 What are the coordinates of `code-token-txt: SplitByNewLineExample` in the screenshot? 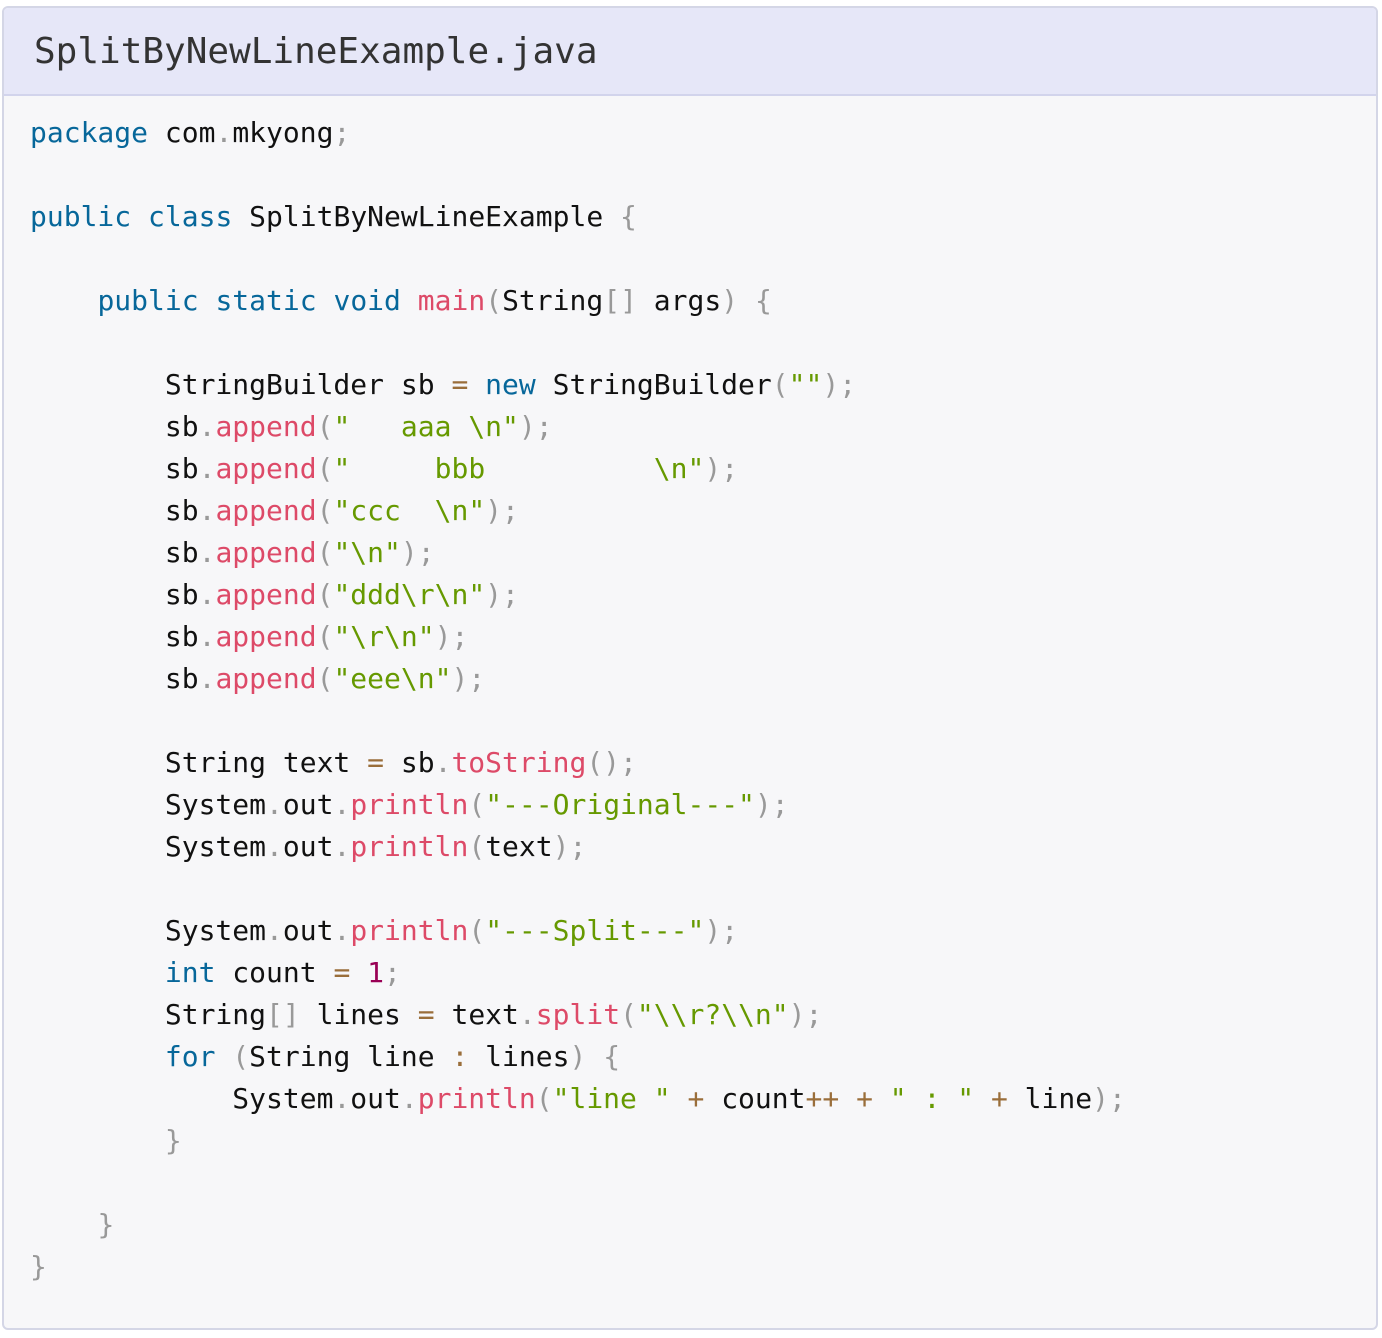 It's located at (426, 216).